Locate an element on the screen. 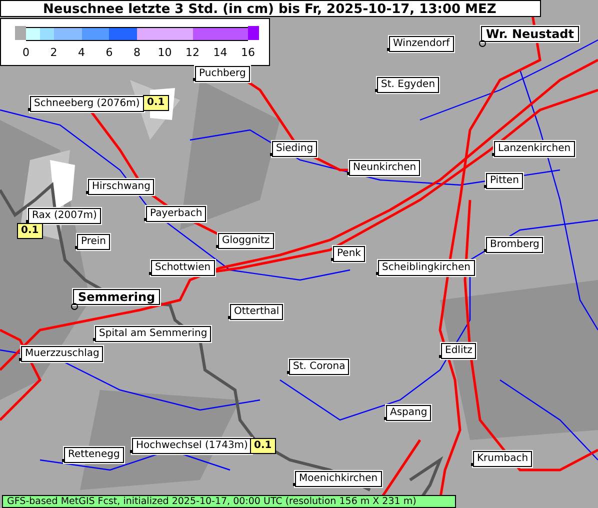  town-label: Bromberg is located at coordinates (515, 245).